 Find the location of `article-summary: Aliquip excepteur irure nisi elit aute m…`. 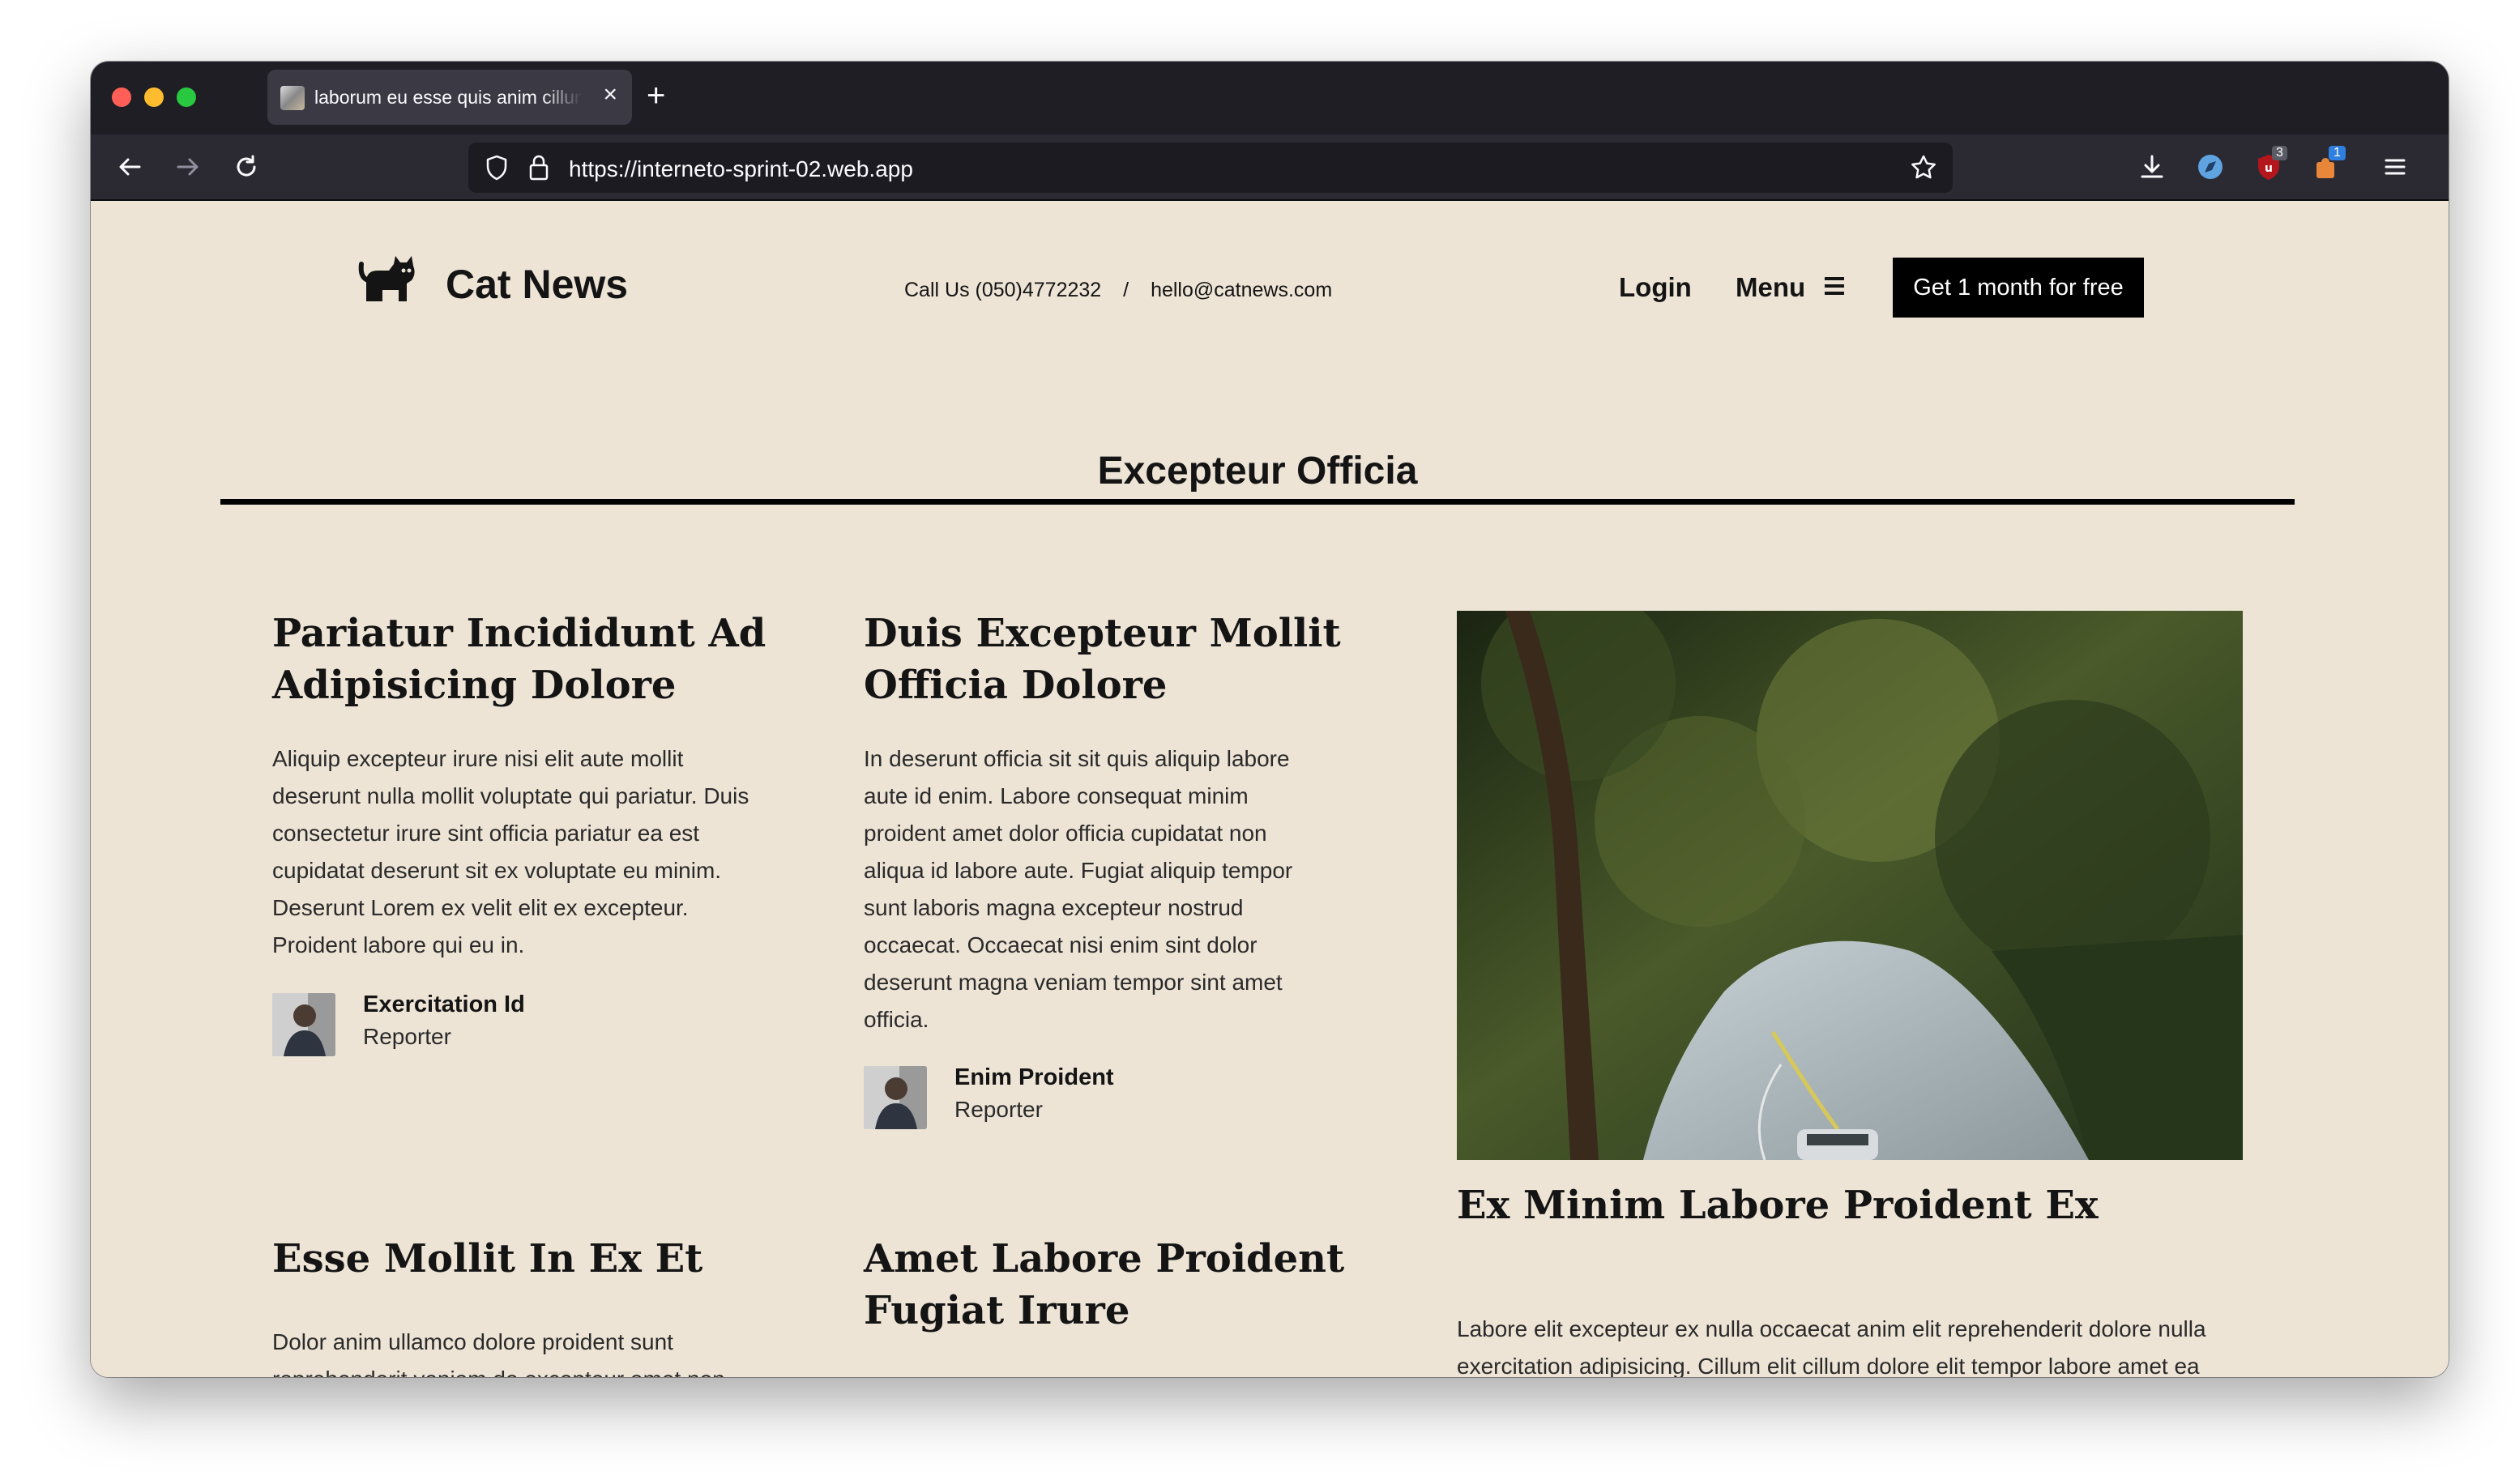

article-summary: Aliquip excepteur irure nisi elit aute m… is located at coordinates (511, 851).